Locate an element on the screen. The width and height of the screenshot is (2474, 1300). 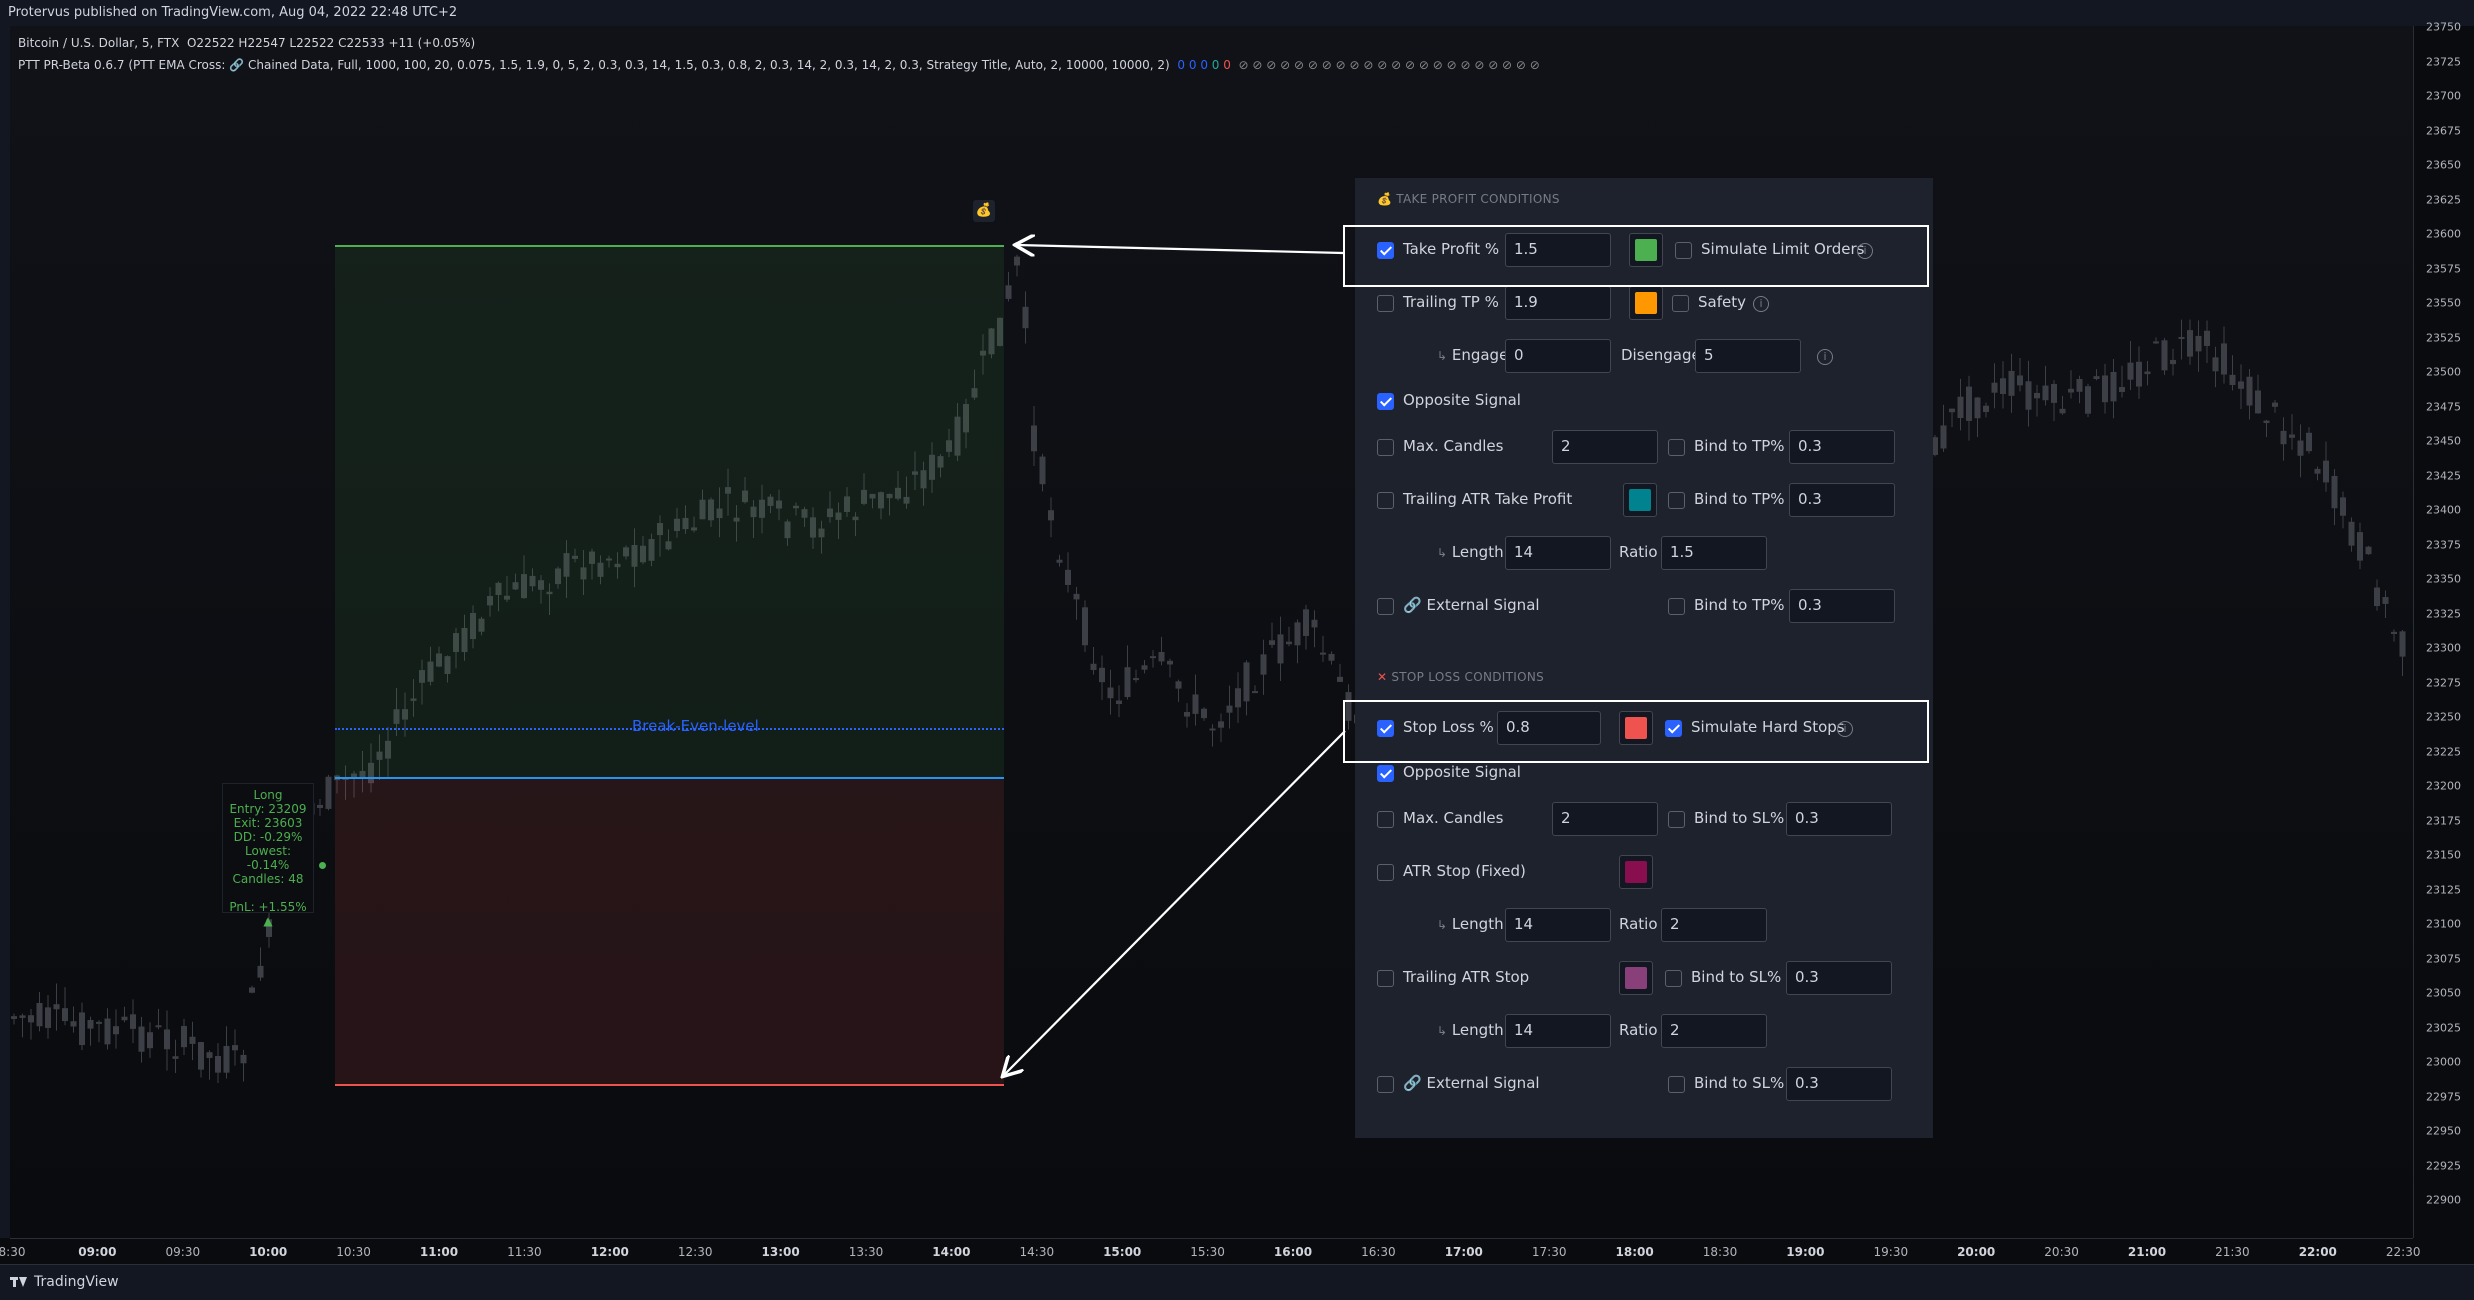
tradingview-brand: TradingView is located at coordinates (64, 1282).